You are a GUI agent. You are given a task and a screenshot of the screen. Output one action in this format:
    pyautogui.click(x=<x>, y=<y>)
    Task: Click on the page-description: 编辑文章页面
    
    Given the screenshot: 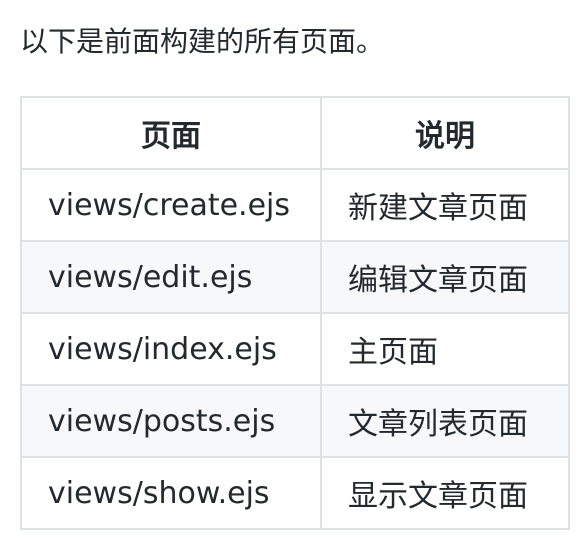 What is the action you would take?
    pyautogui.click(x=445, y=277)
    